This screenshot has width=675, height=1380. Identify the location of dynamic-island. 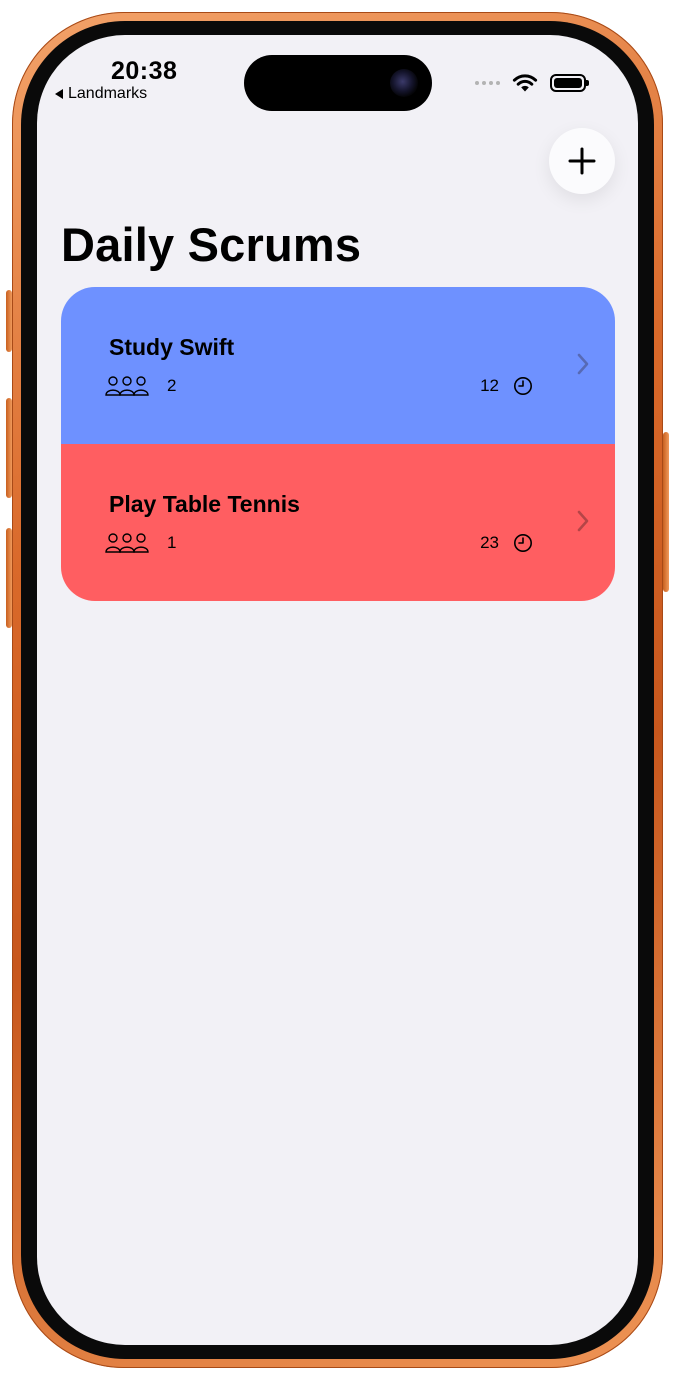
(338, 83).